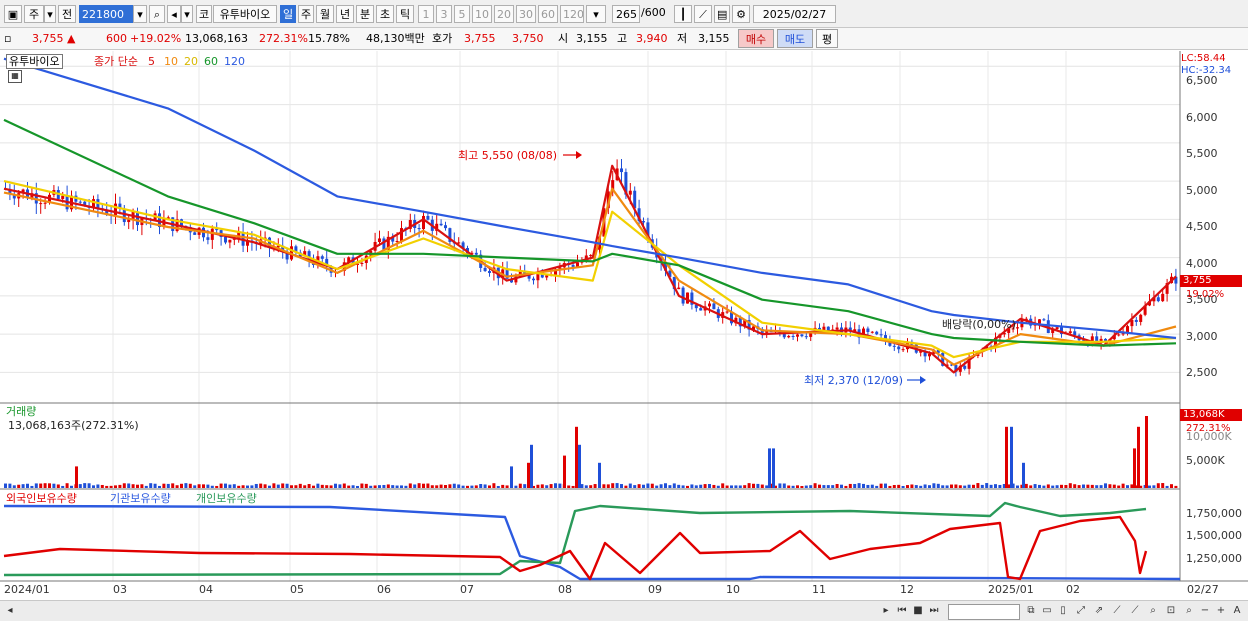  I want to click on interval-tick: 틱, so click(405, 14).